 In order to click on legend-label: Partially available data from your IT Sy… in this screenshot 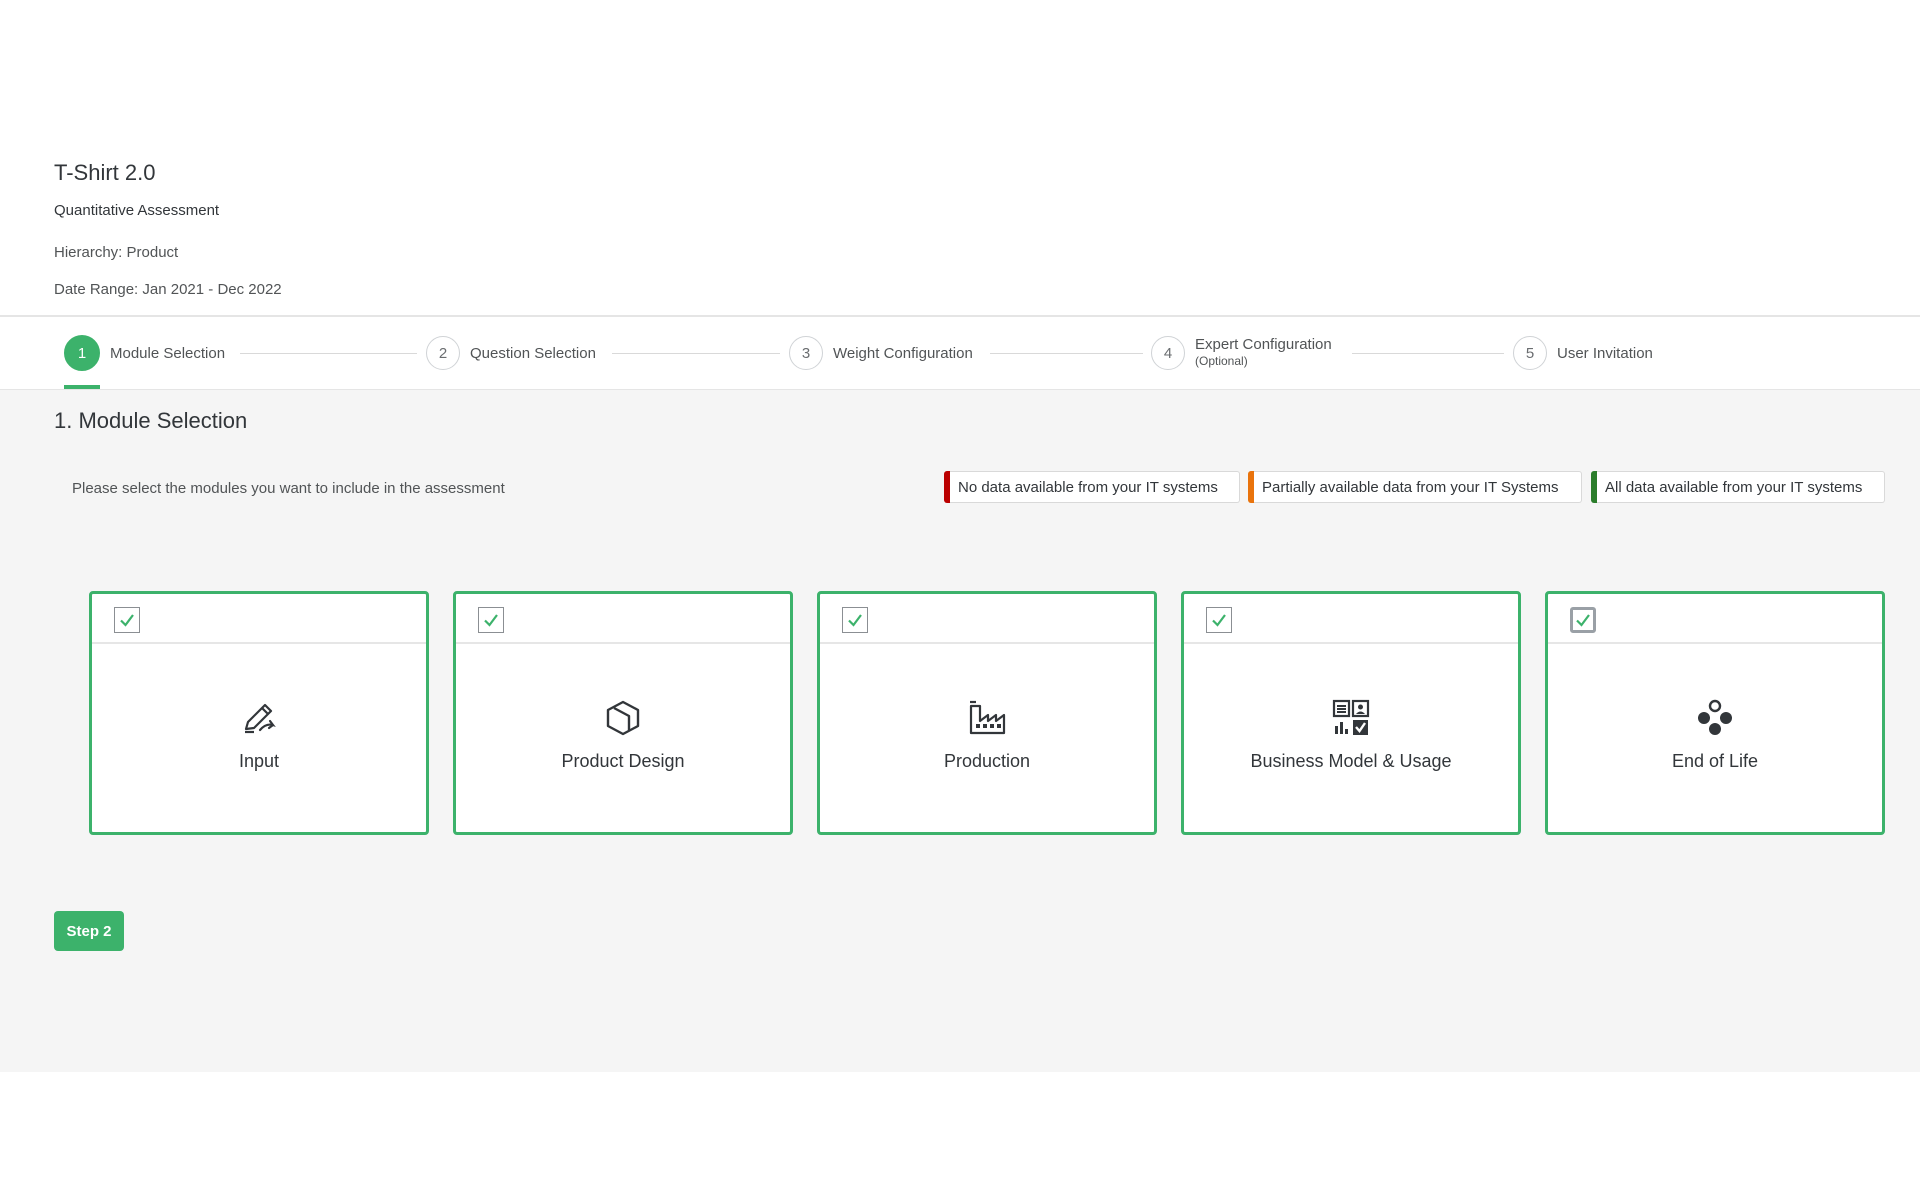, I will do `click(1410, 487)`.